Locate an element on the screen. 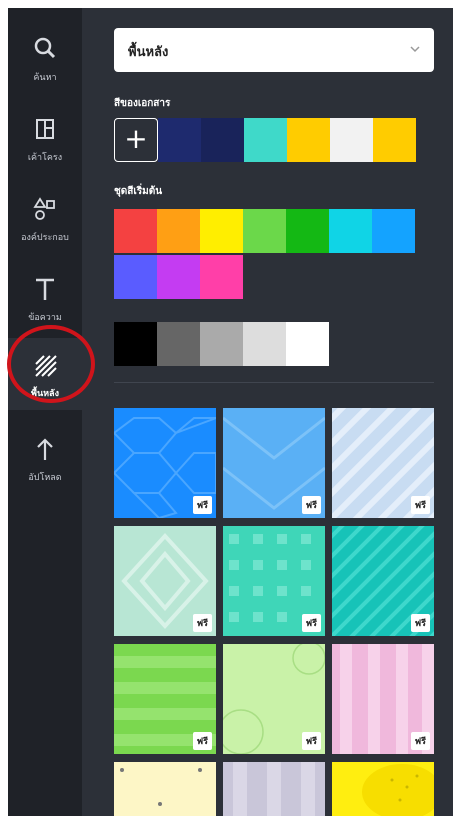 The width and height of the screenshot is (461, 816). elements-icon is located at coordinates (44, 208).